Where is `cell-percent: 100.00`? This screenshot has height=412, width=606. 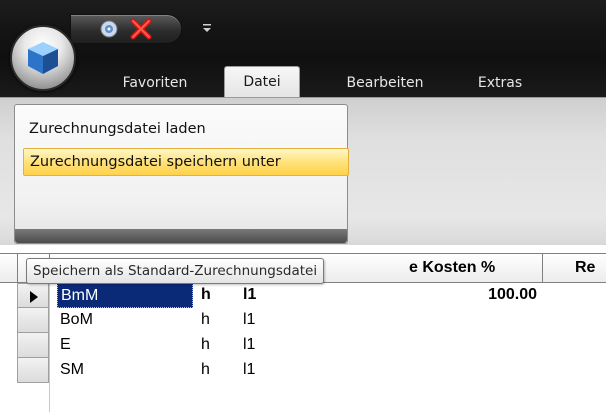 cell-percent: 100.00 is located at coordinates (472, 295).